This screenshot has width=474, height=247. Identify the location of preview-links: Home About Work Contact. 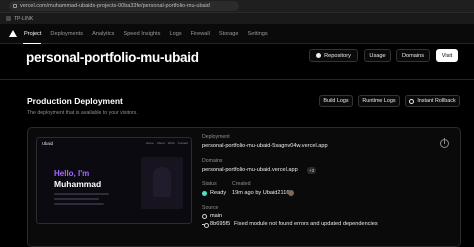
(167, 143).